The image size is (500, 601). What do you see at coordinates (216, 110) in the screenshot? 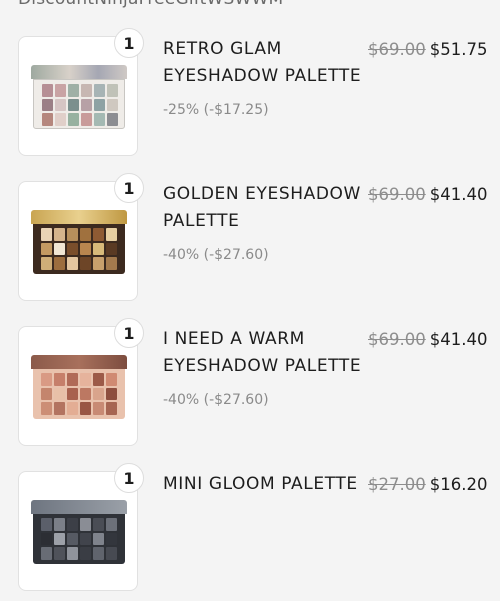
I see `discount-label: -25% (-$17.25)` at bounding box center [216, 110].